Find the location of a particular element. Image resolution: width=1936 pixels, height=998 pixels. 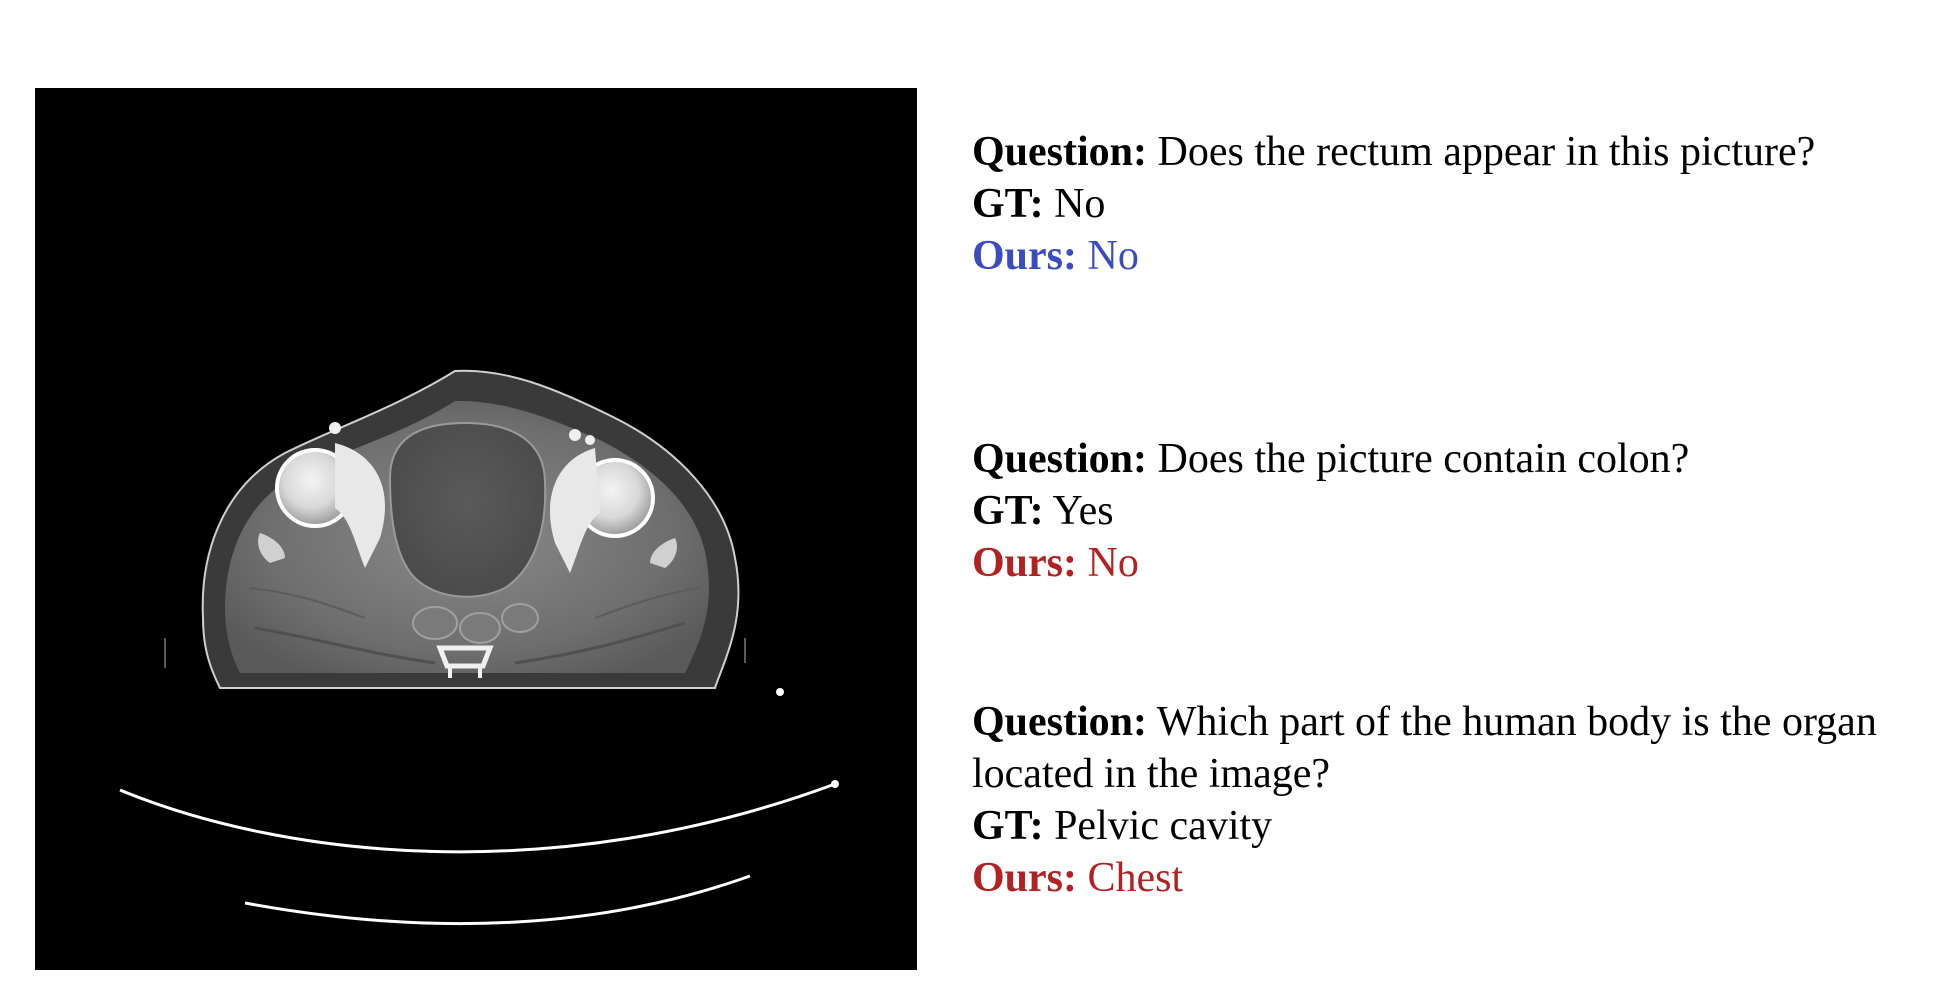

gt-line: GT: No is located at coordinates (1442, 204).